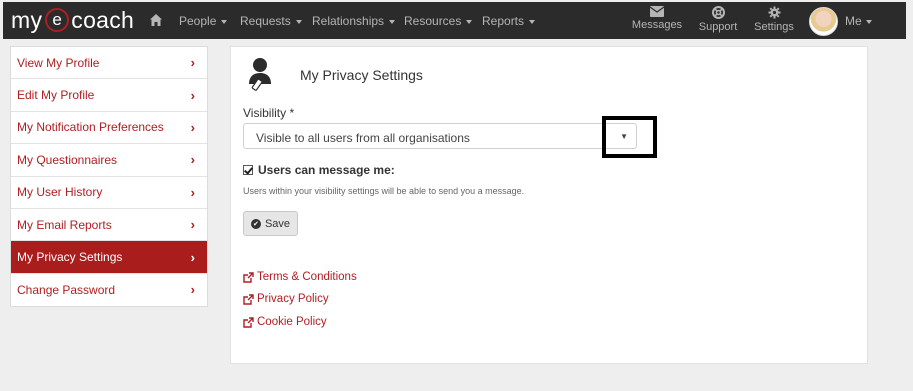 This screenshot has height=391, width=913. I want to click on brand-logo: my e coach, so click(72, 20).